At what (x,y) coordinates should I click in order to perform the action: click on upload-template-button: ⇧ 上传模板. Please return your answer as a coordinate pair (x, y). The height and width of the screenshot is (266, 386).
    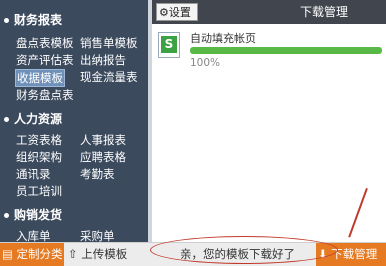
    Looking at the image, I should click on (103, 254).